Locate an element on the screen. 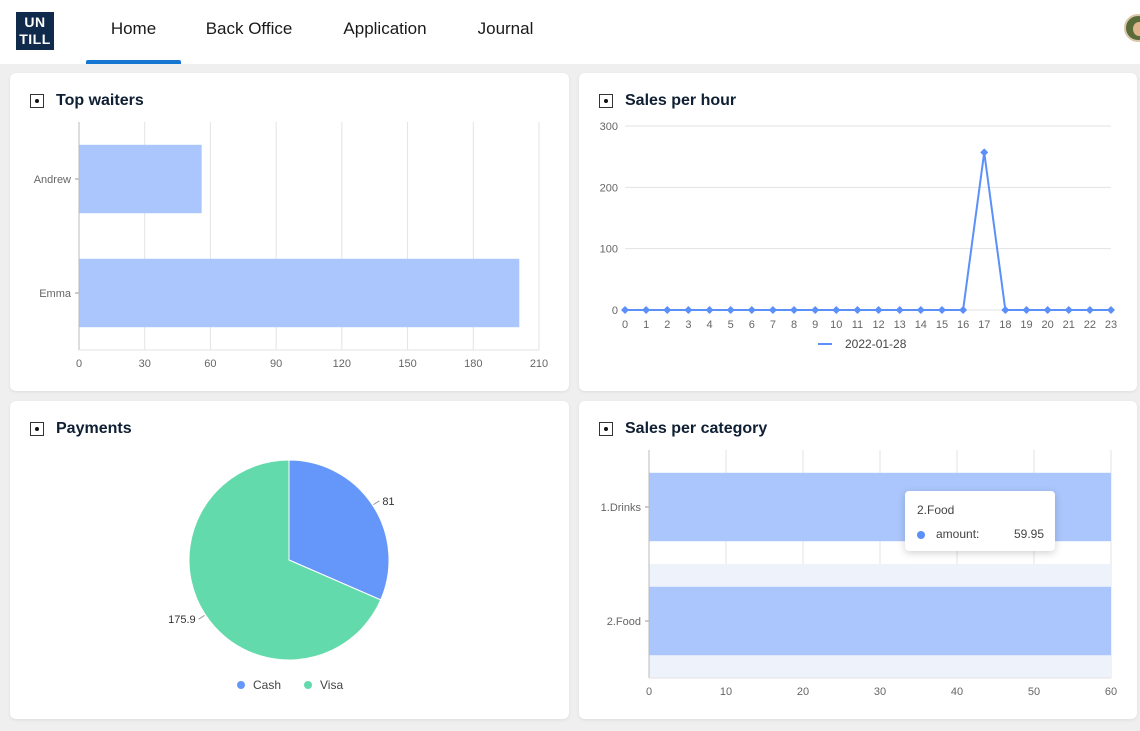  x-tick-label: 15 is located at coordinates (942, 325).